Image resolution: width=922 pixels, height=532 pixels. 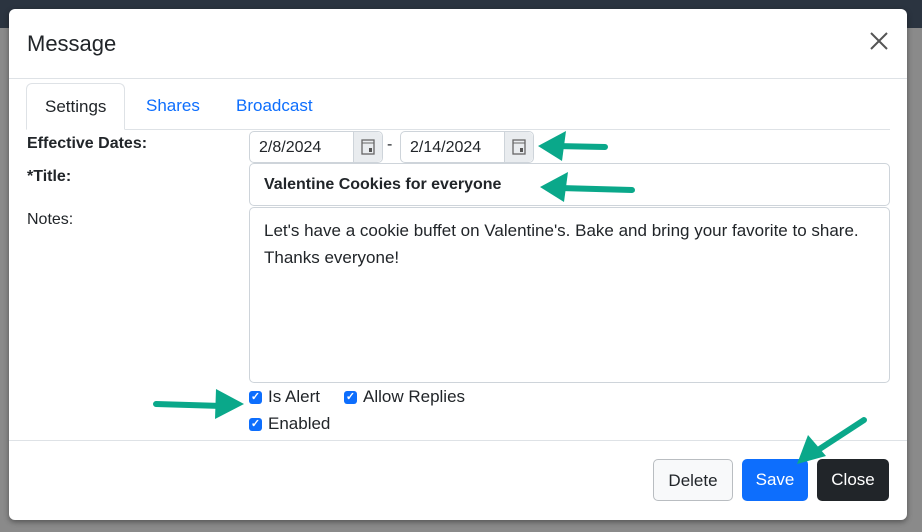 I want to click on tab-bar: Settings Shares Broadcast, so click(x=458, y=106).